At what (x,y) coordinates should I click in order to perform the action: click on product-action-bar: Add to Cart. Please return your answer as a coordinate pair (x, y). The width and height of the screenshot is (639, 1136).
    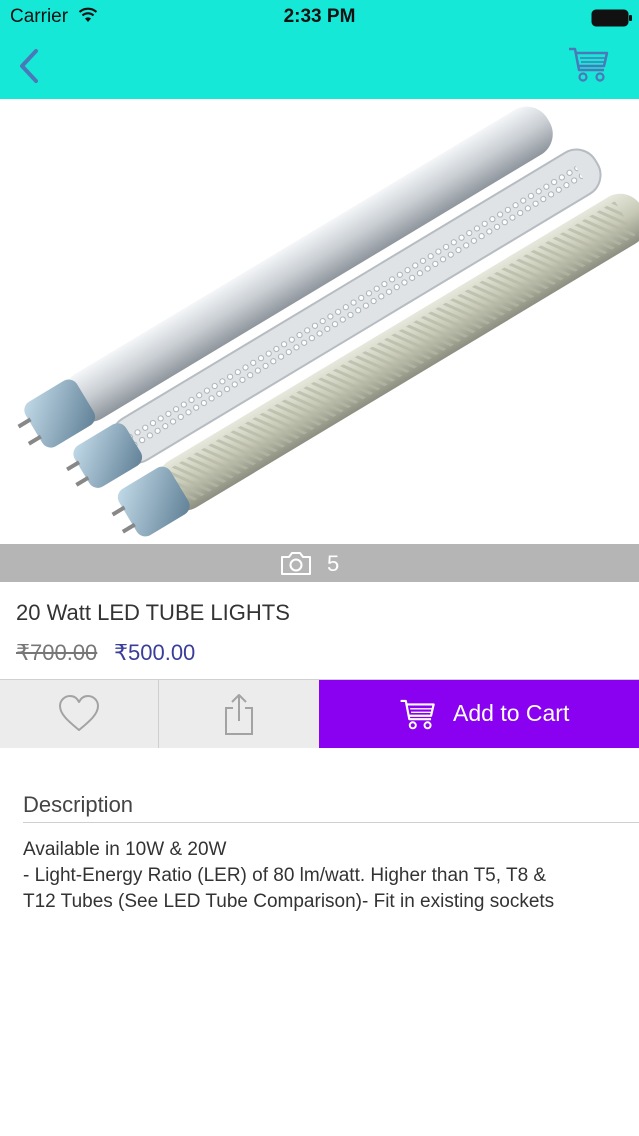
    Looking at the image, I should click on (319, 713).